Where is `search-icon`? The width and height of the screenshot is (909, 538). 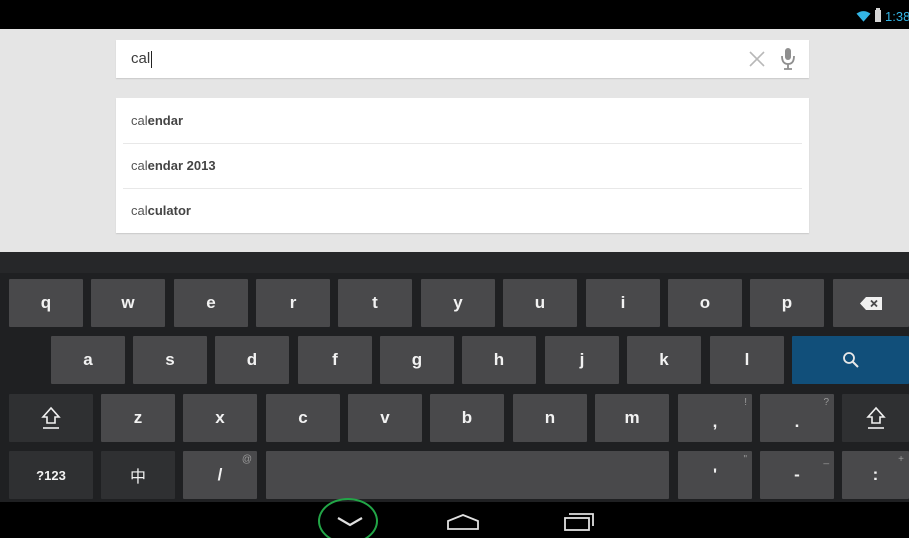
search-icon is located at coordinates (850, 360).